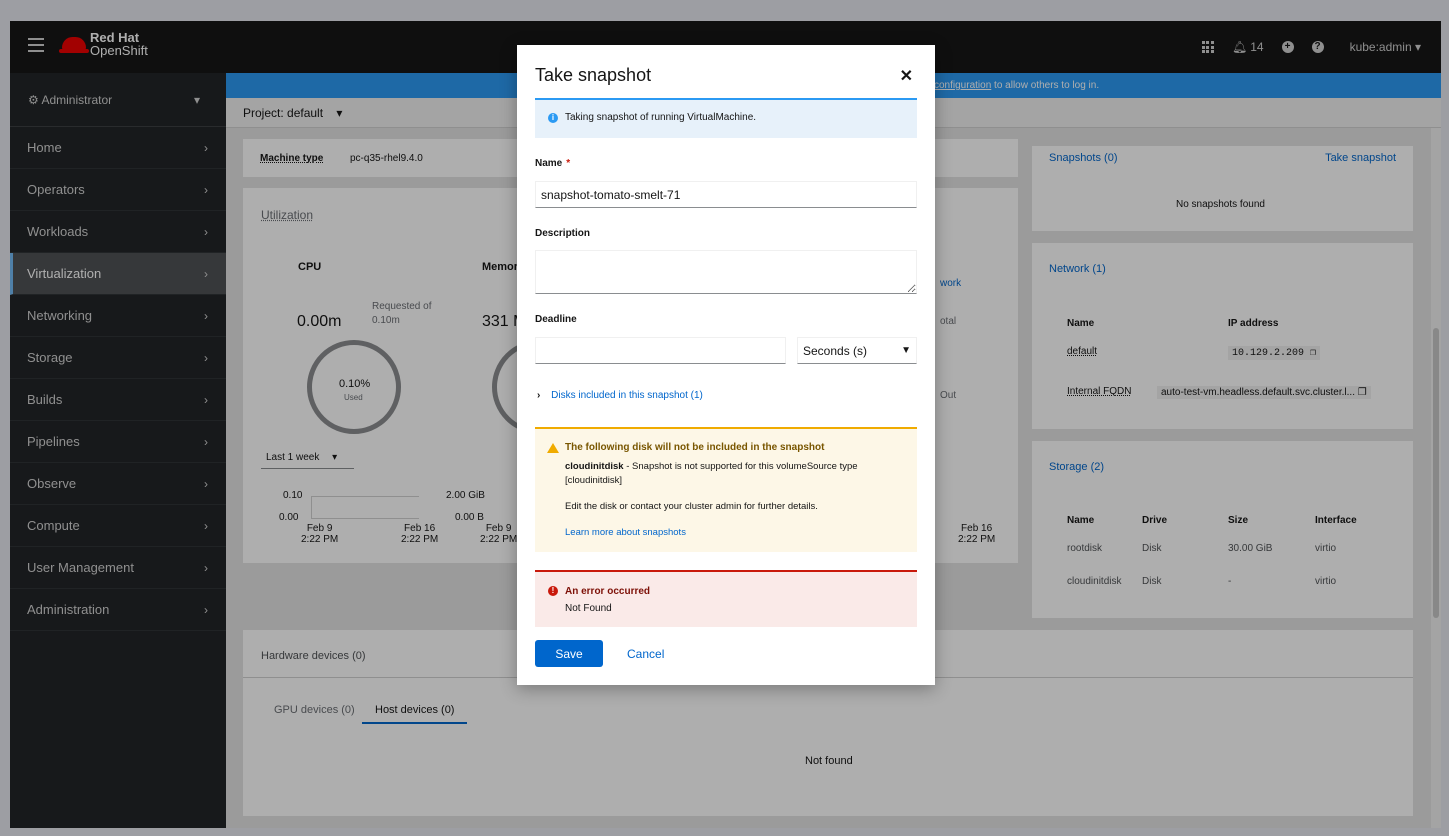 The height and width of the screenshot is (836, 1449). Describe the element at coordinates (906, 350) in the screenshot. I see `caret-down-icon: ▼` at that location.